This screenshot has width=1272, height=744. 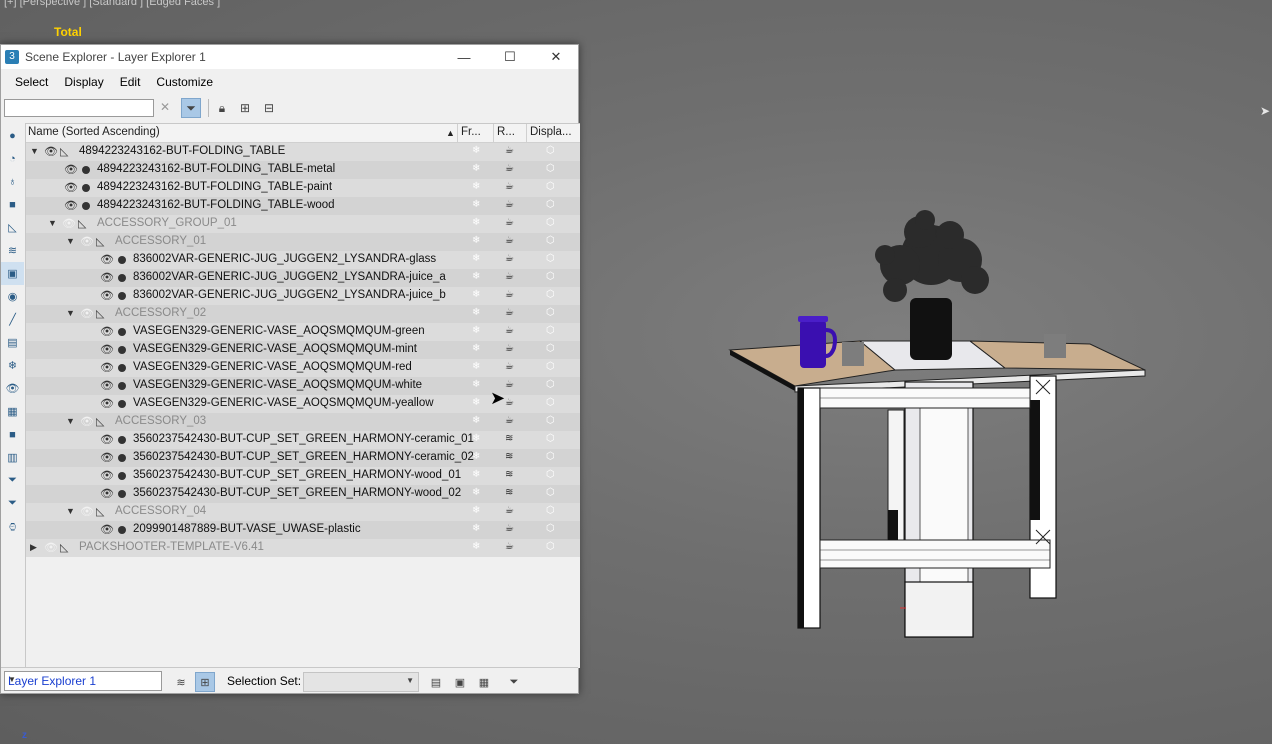 What do you see at coordinates (303, 224) in the screenshot?
I see `tree-row: ▼ 👁︎ ◺ ACCESSORY_GROUP_01 ❄ ☕︎ ⬡` at bounding box center [303, 224].